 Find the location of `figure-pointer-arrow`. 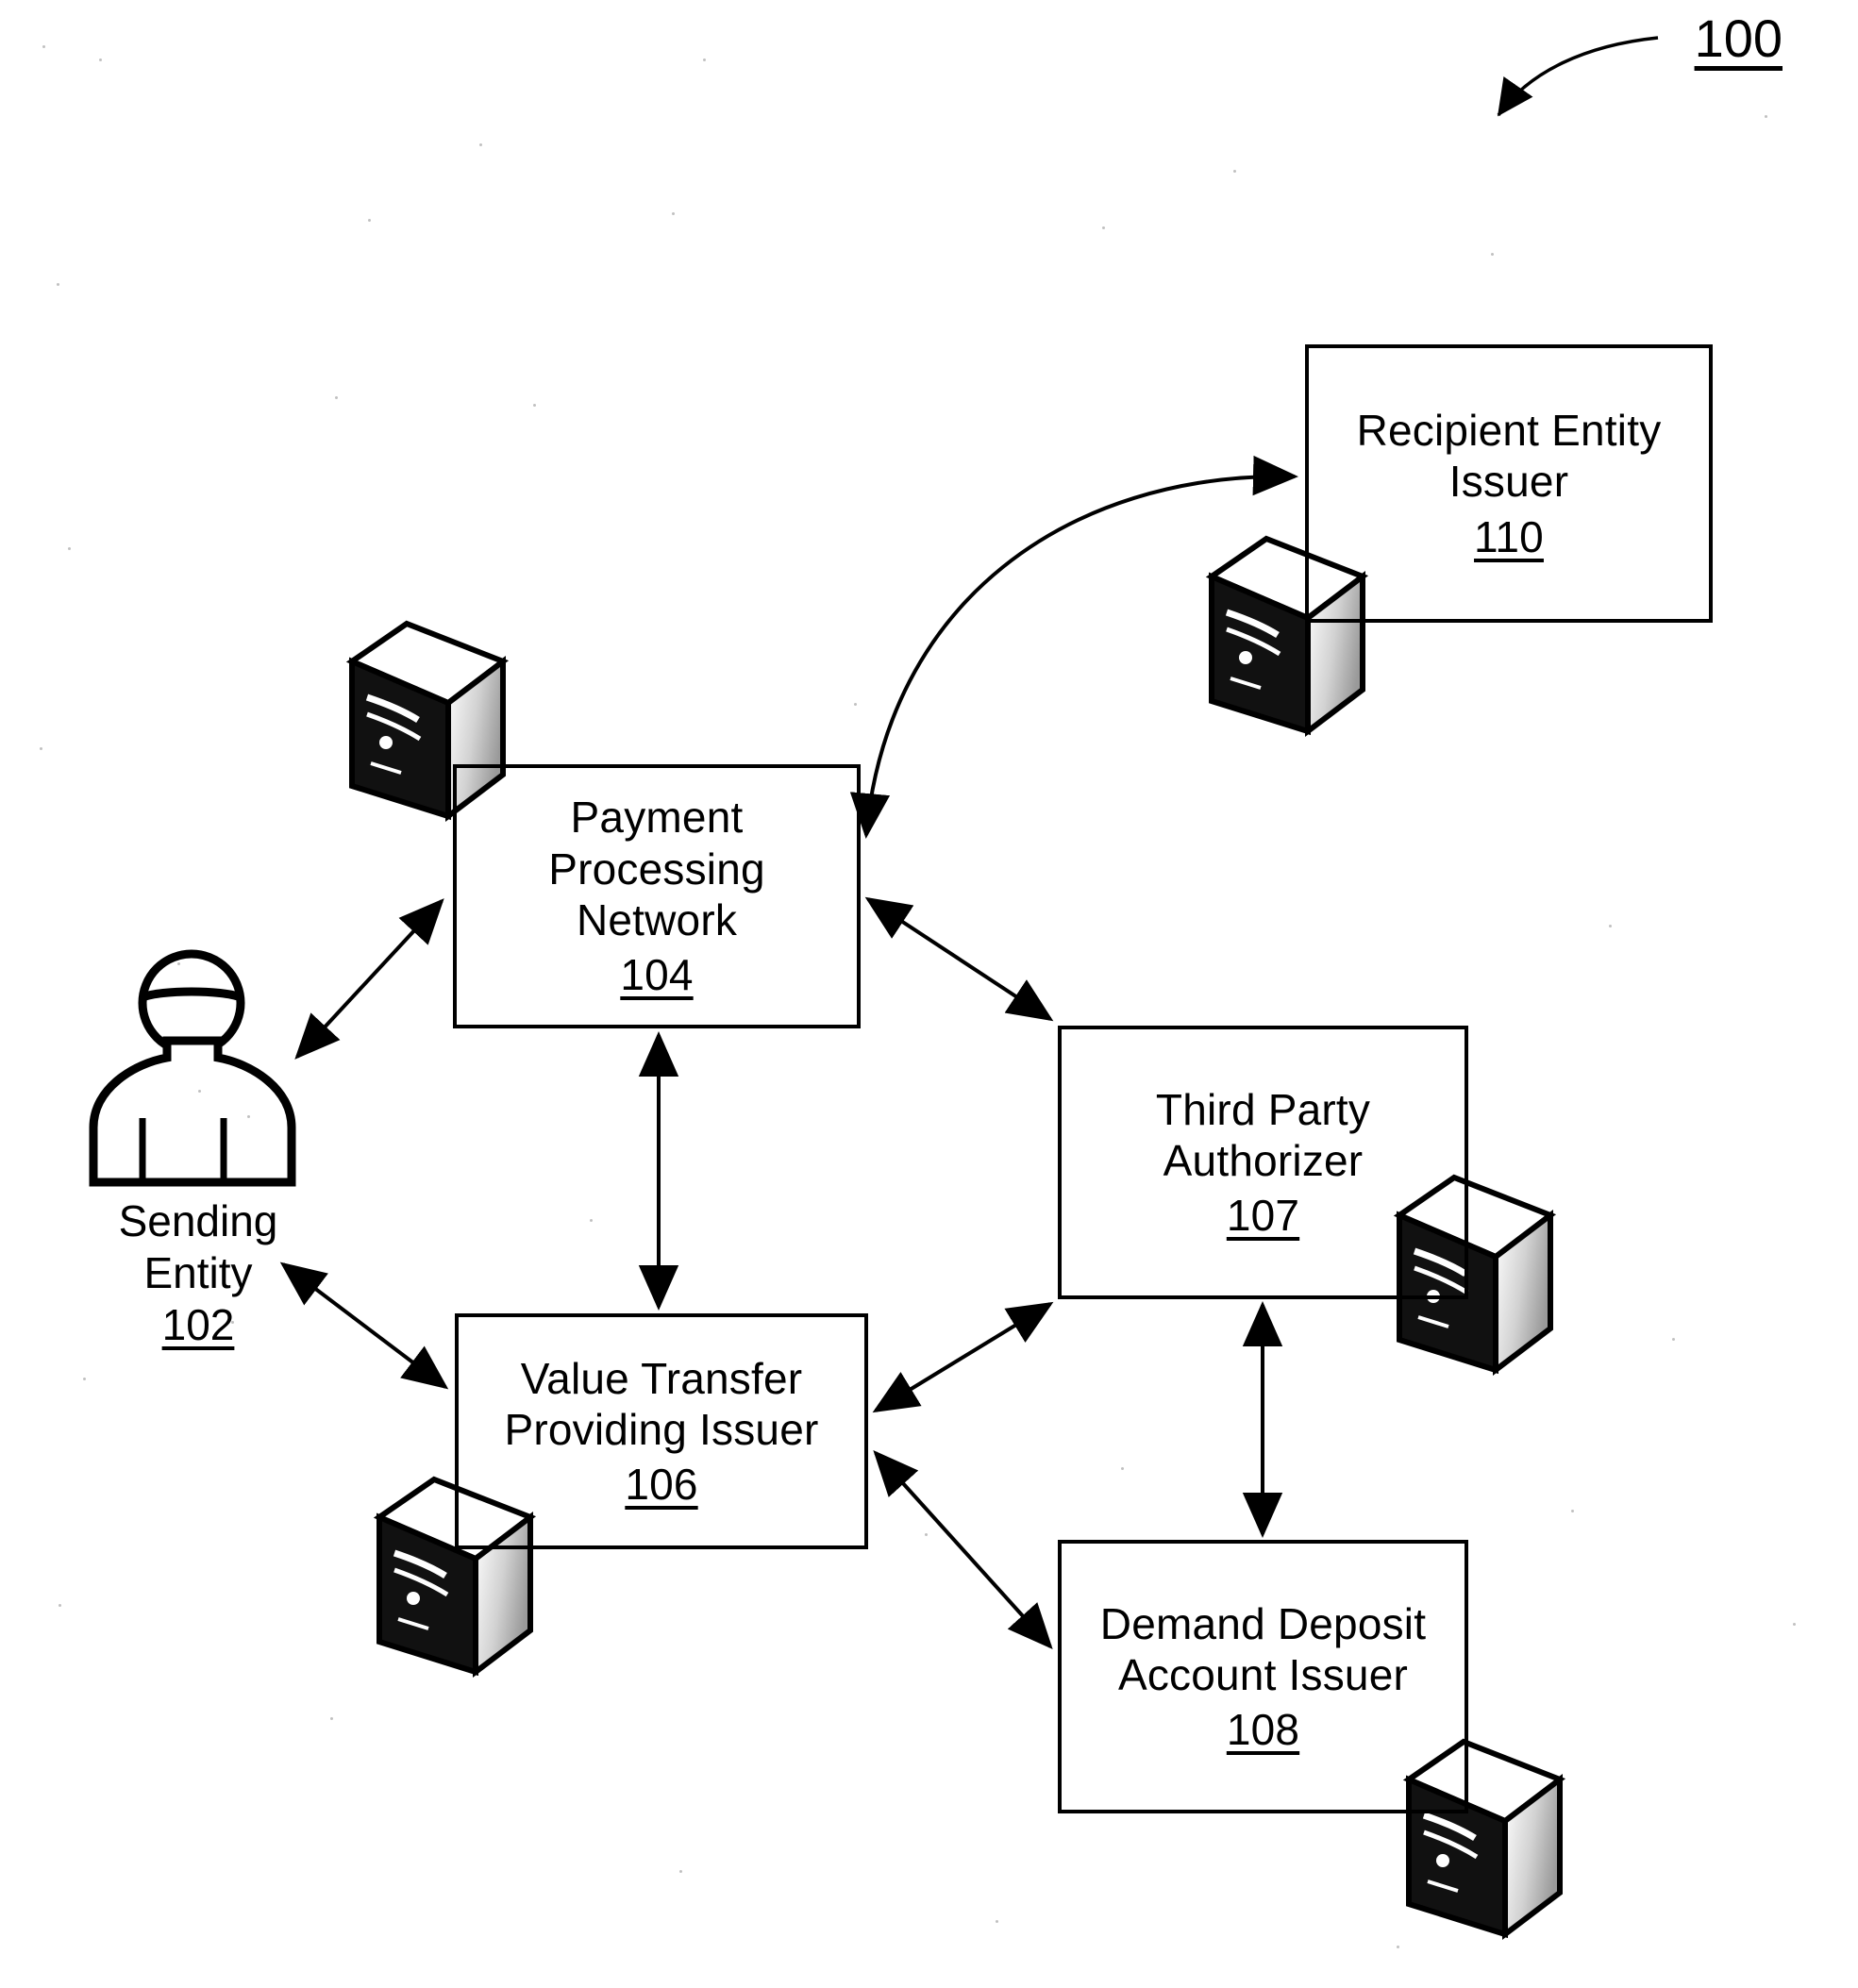

figure-pointer-arrow is located at coordinates (1578, 76).